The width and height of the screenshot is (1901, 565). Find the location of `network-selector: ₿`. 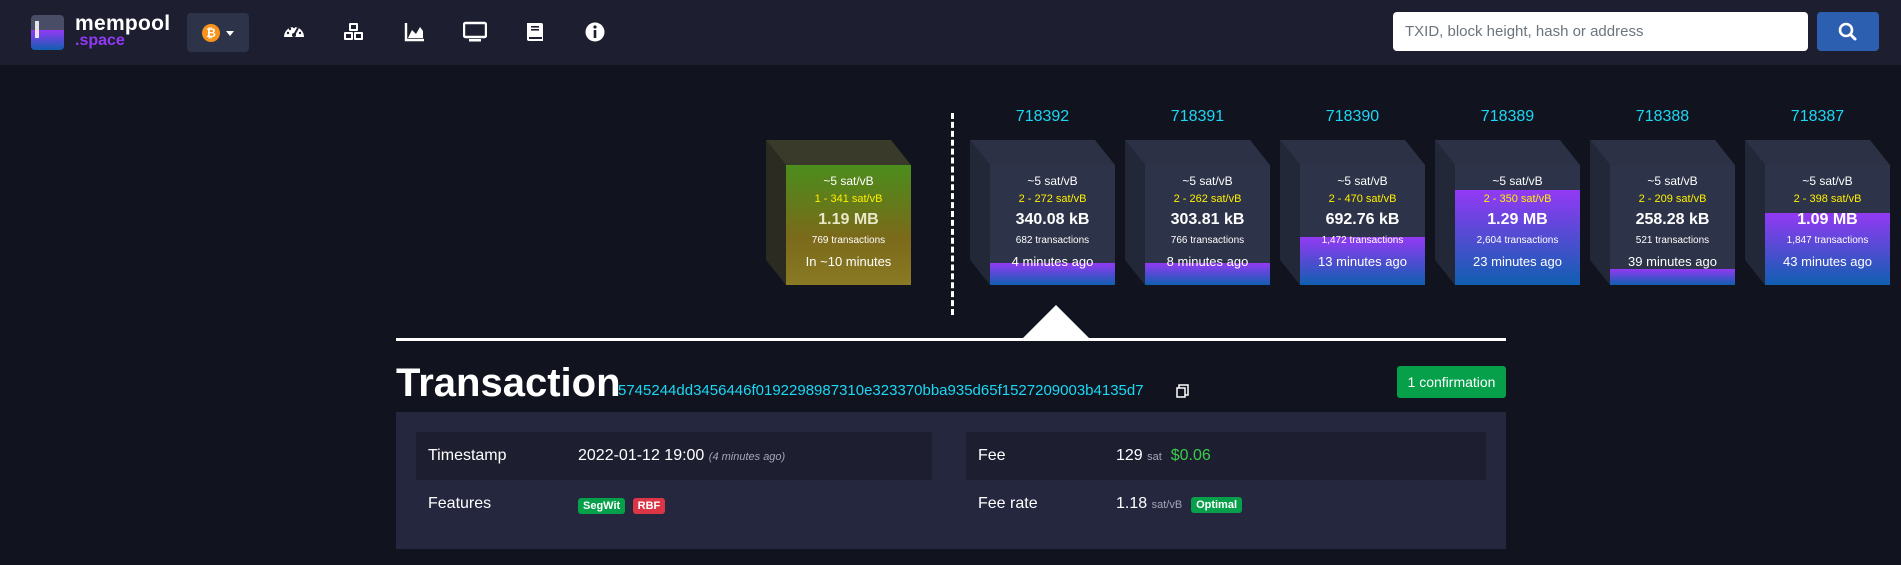

network-selector: ₿ is located at coordinates (218, 32).